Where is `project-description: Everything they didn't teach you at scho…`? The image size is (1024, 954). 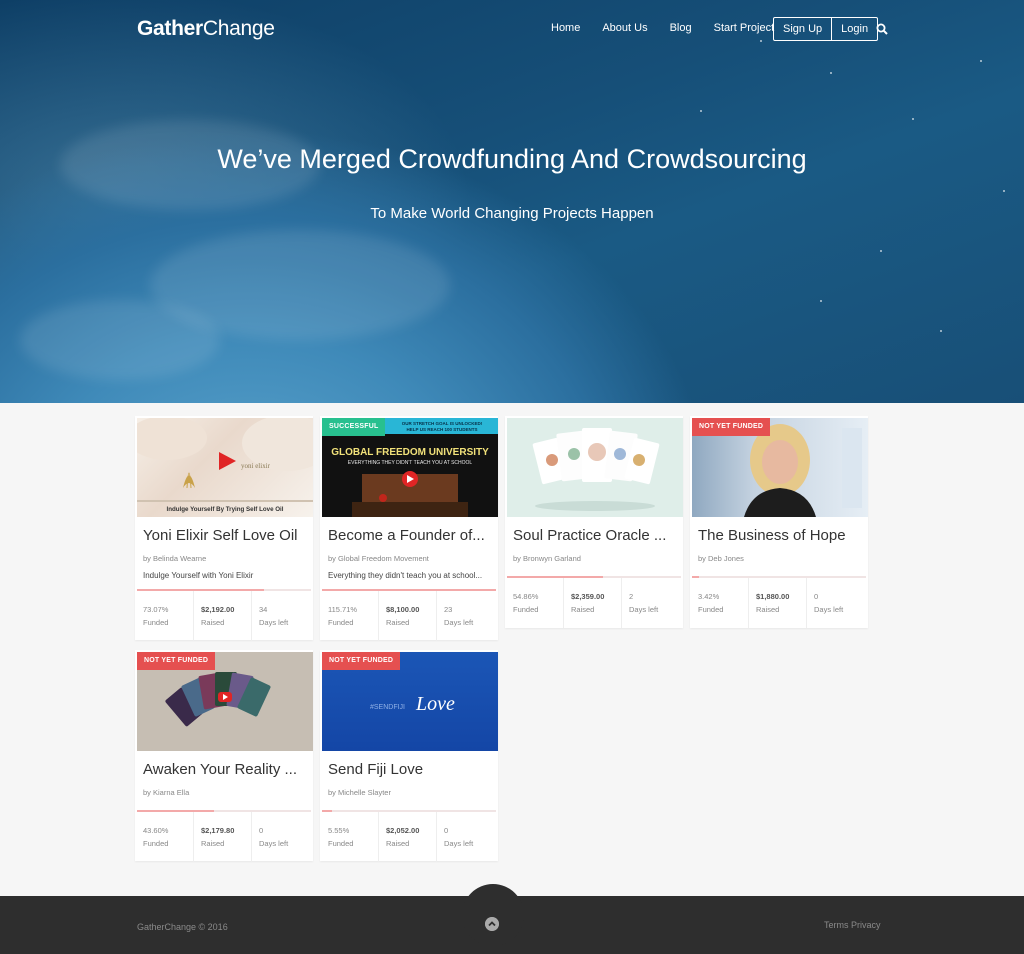
project-description: Everything they didn't teach you at scho… is located at coordinates (405, 575).